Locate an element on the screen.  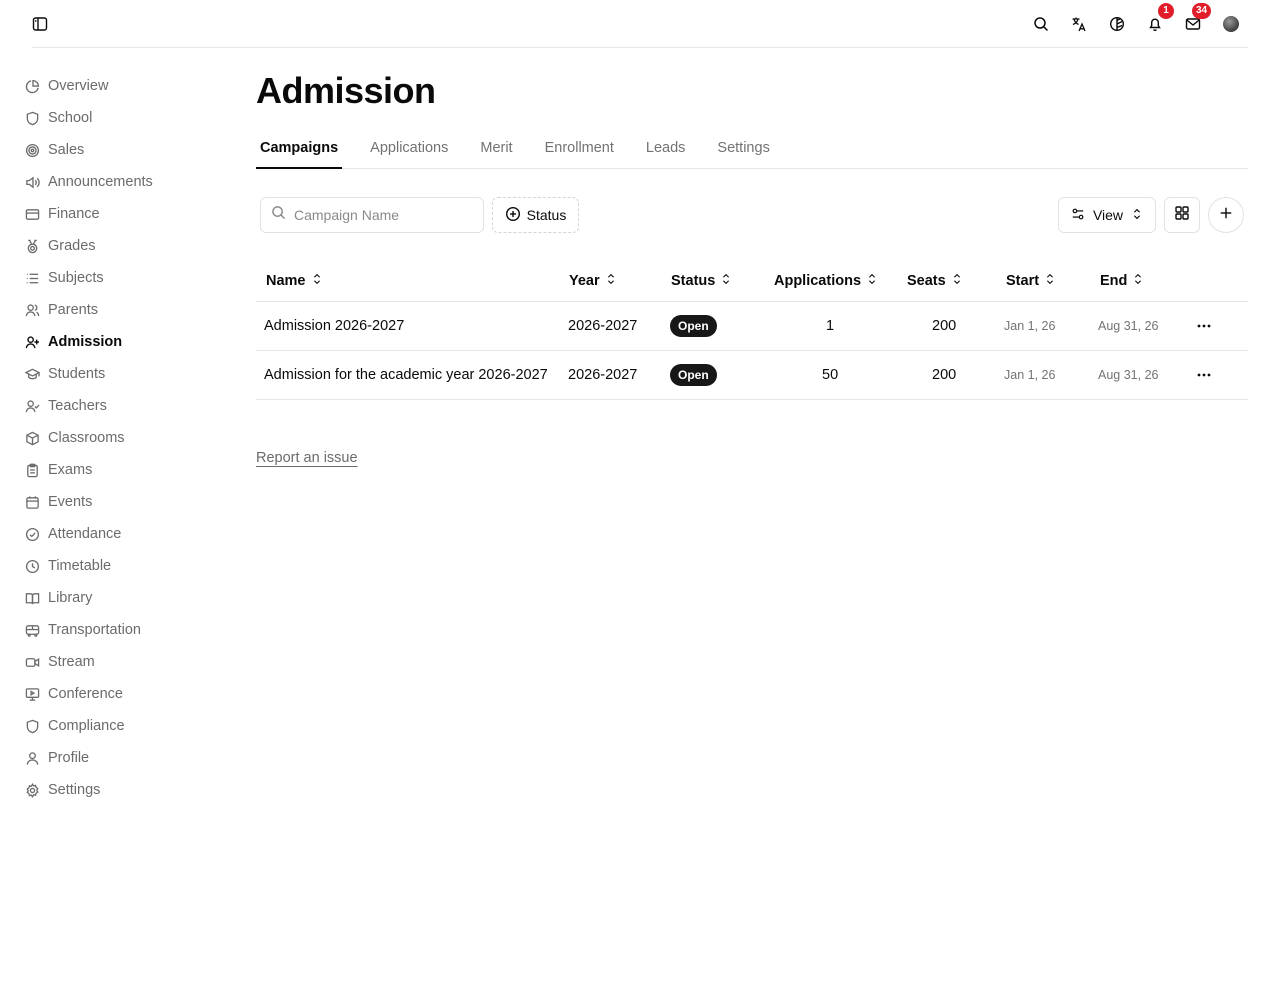
column-label: Status is located at coordinates (693, 281).